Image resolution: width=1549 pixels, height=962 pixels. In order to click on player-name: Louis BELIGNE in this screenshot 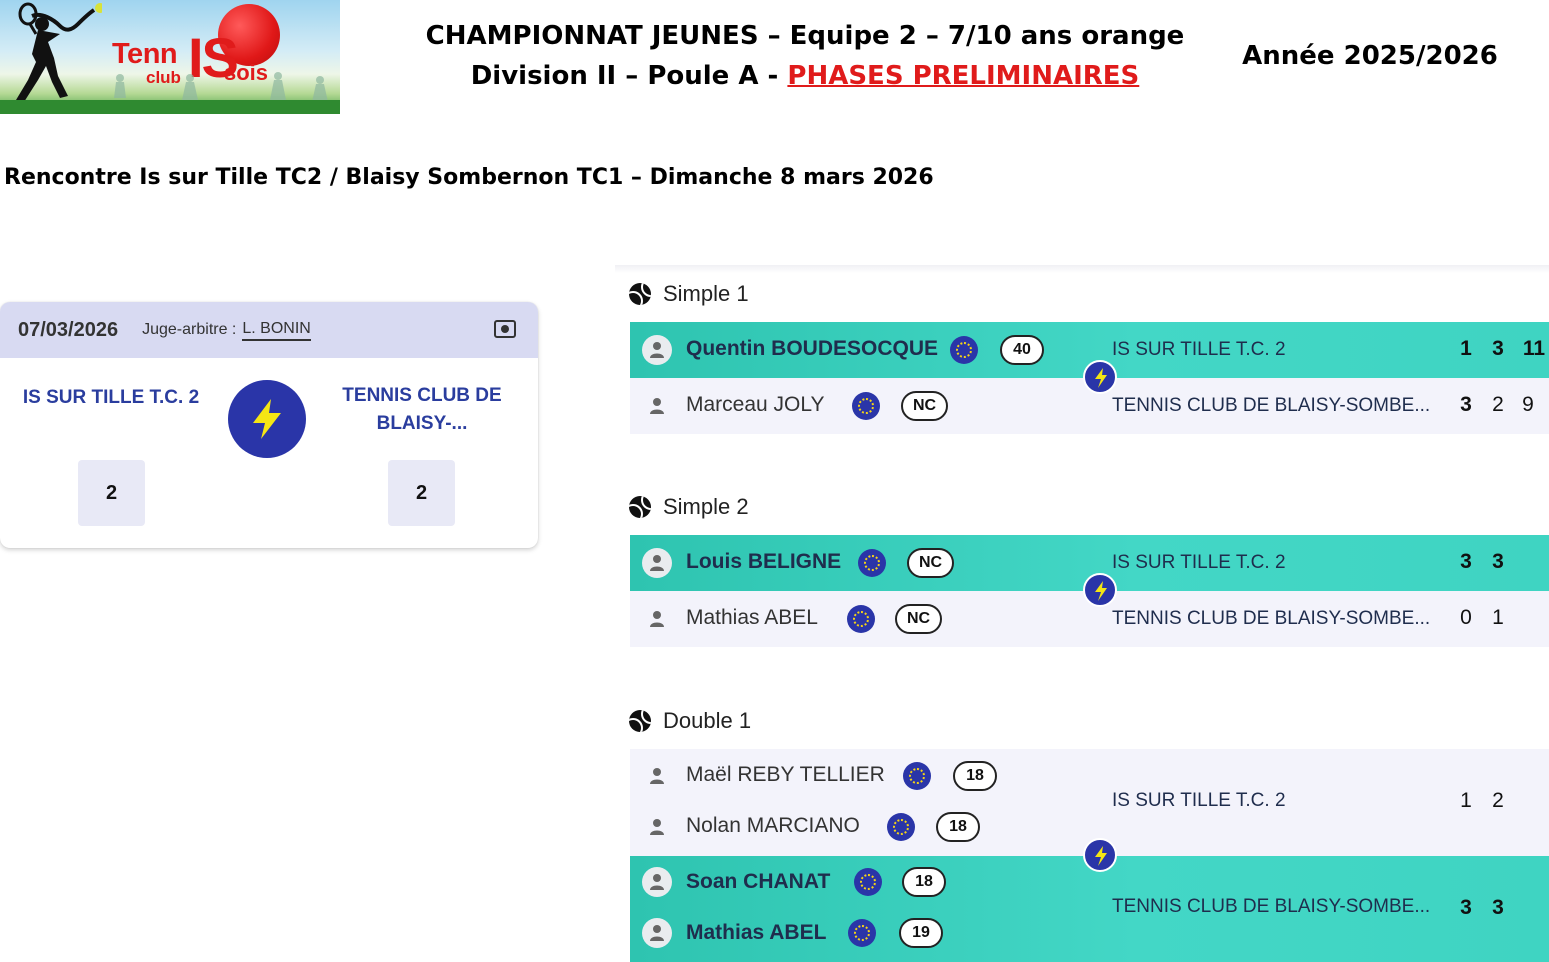, I will do `click(763, 562)`.